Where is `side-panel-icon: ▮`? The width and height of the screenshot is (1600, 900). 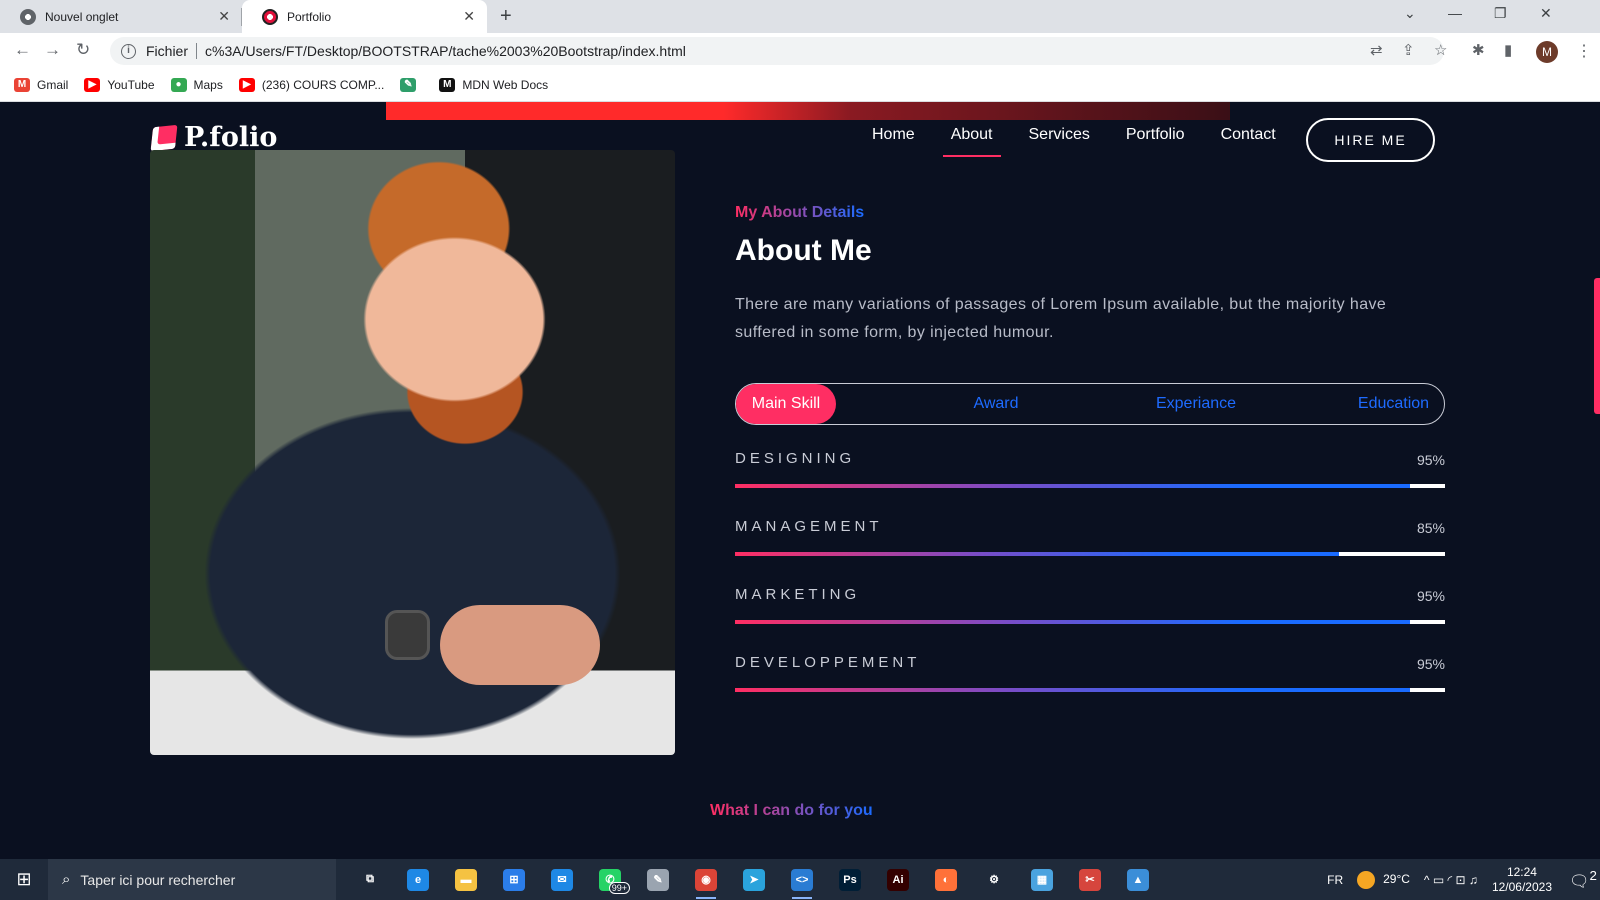
side-panel-icon: ▮ is located at coordinates (1508, 50).